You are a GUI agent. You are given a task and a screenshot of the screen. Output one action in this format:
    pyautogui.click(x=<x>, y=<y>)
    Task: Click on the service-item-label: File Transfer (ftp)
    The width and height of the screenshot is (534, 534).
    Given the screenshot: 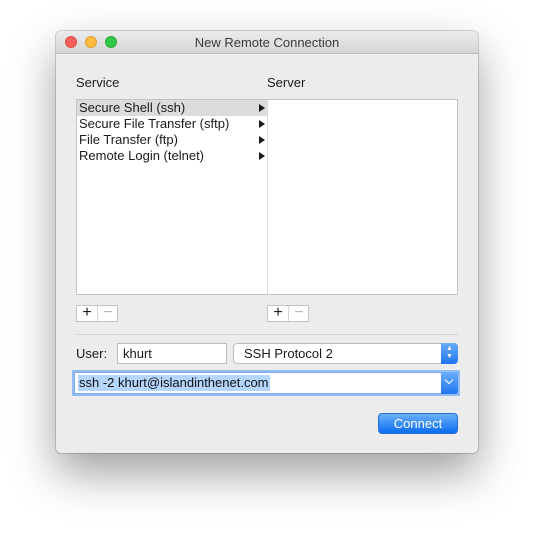 What is the action you would take?
    pyautogui.click(x=128, y=139)
    